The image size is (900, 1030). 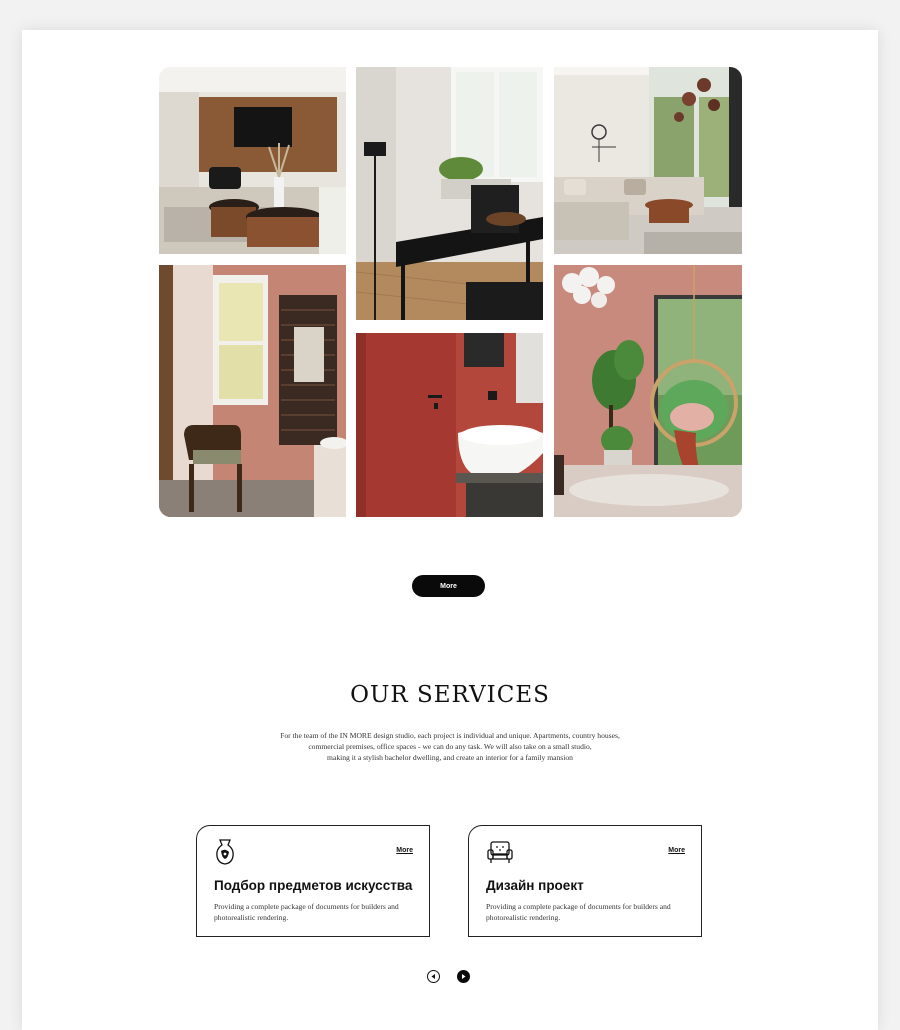 What do you see at coordinates (535, 885) in the screenshot?
I see `card-title: Дизайн проект` at bounding box center [535, 885].